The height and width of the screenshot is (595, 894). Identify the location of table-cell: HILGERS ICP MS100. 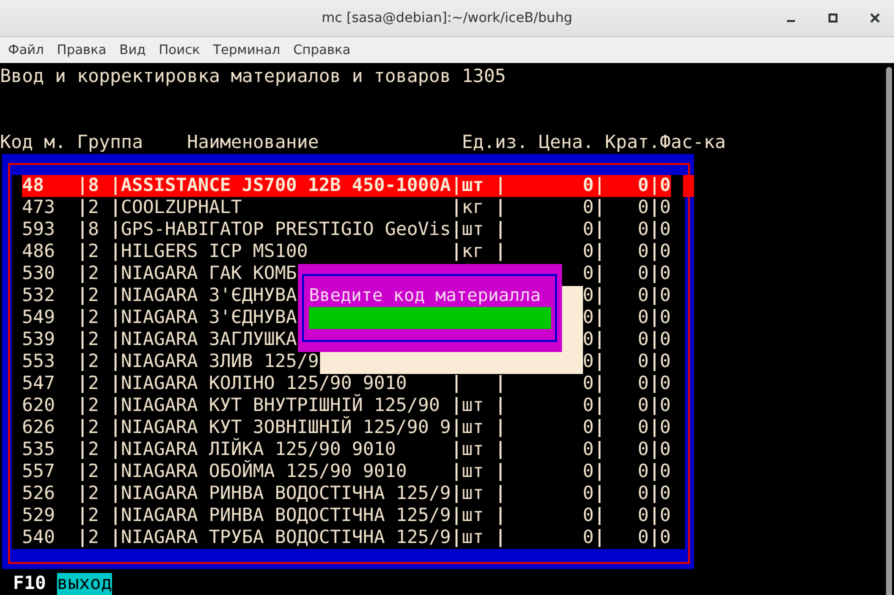
(214, 252).